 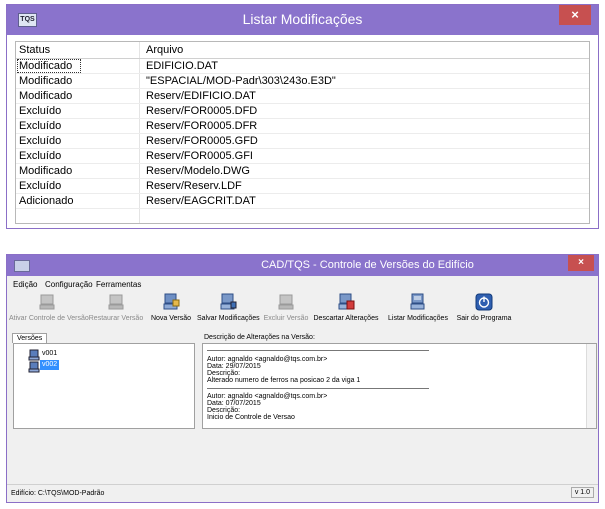 I want to click on row-file: Reserv/Reserv.LDF, so click(x=194, y=186).